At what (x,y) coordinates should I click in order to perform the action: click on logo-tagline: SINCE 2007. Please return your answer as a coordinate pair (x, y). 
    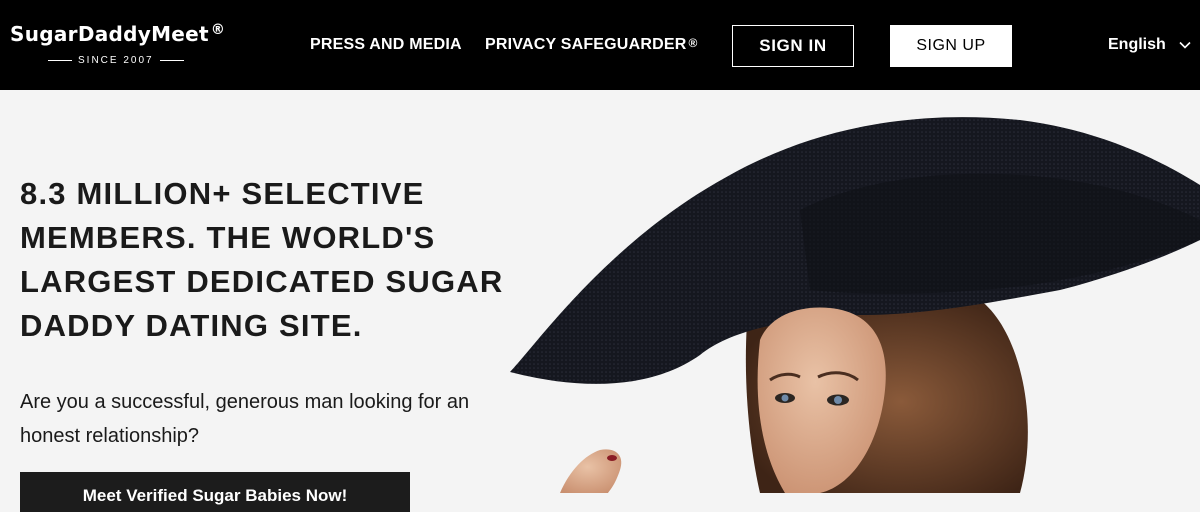
    Looking at the image, I should click on (116, 60).